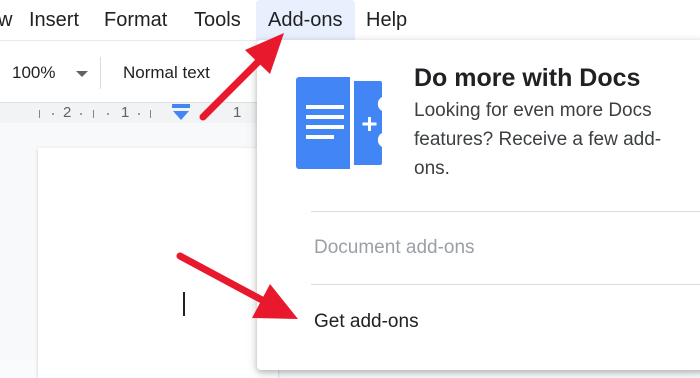  Describe the element at coordinates (67, 112) in the screenshot. I see `ruler-number: 2` at that location.